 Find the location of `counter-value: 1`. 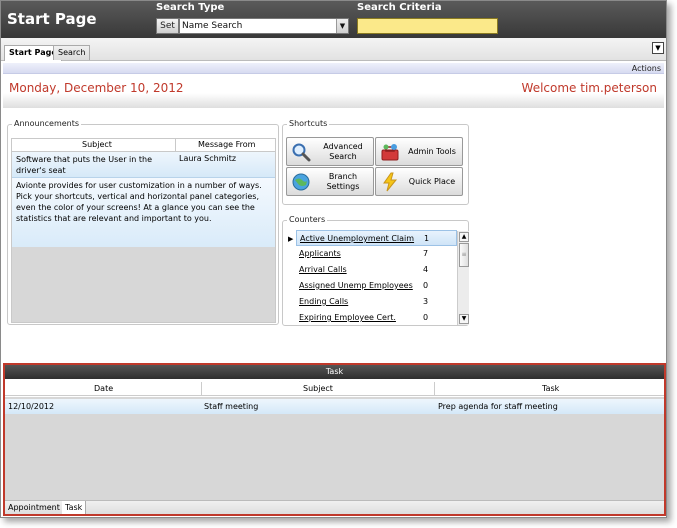

counter-value: 1 is located at coordinates (427, 238).